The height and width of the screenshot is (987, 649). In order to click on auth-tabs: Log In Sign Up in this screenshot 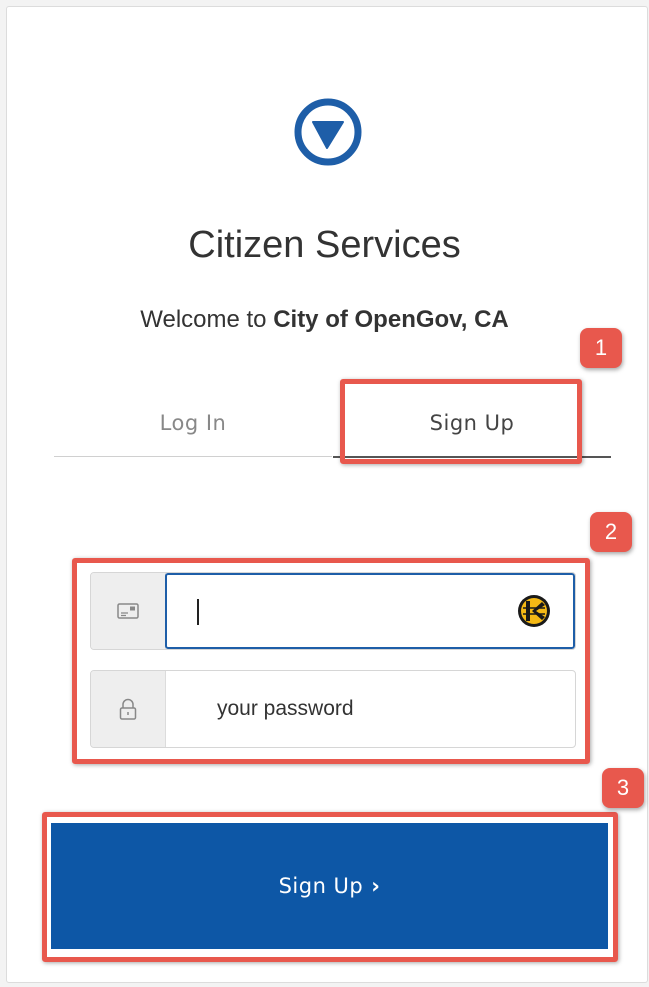, I will do `click(332, 424)`.